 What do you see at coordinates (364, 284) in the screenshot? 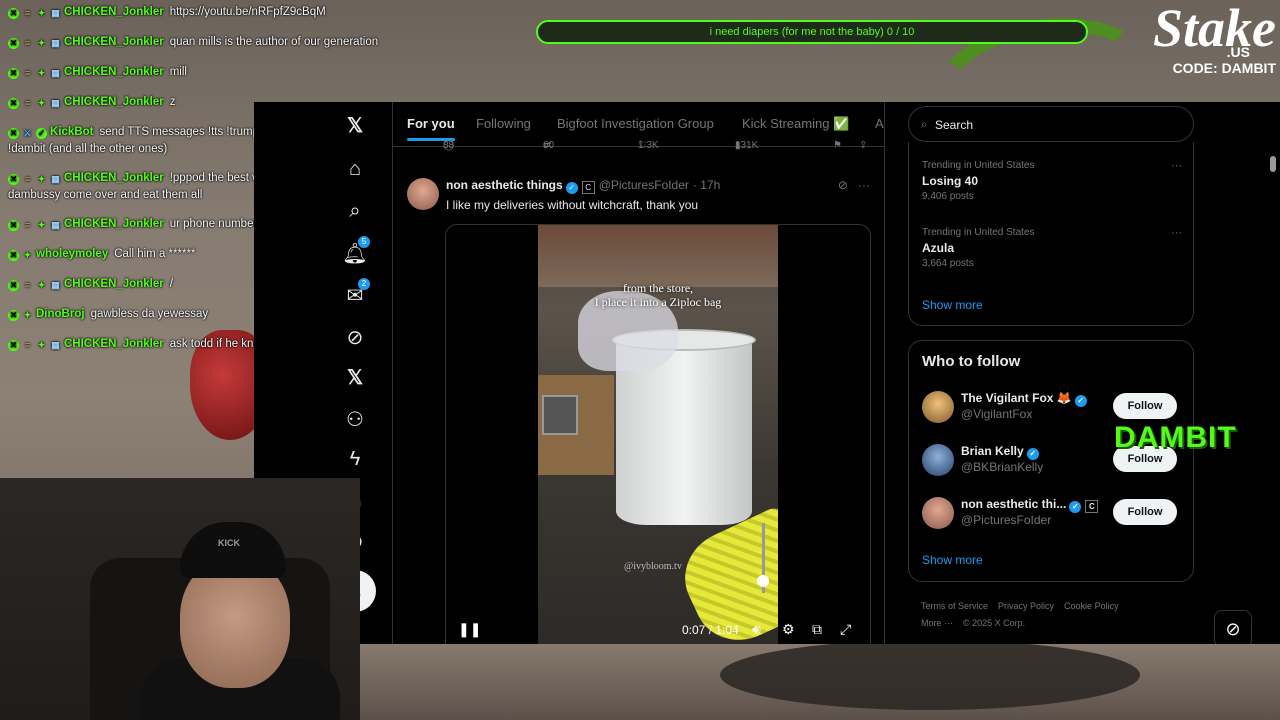
I see `messages-count: 2` at bounding box center [364, 284].